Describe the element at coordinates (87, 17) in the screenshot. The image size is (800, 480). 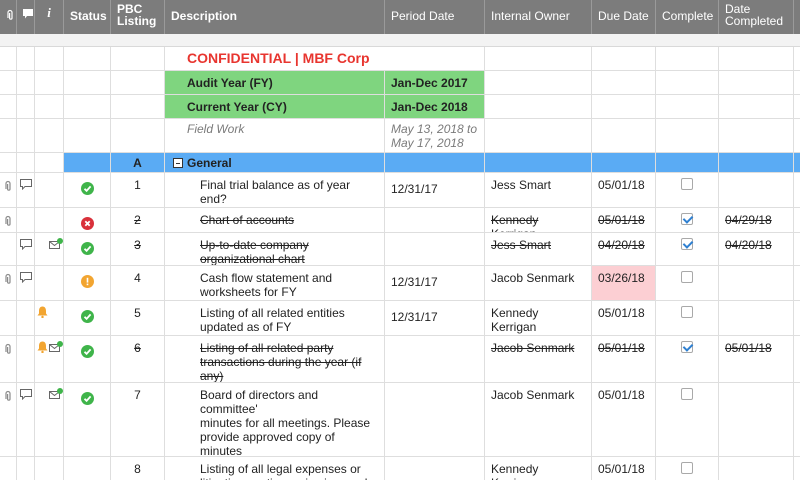
I see `status-column-header: Status` at that location.